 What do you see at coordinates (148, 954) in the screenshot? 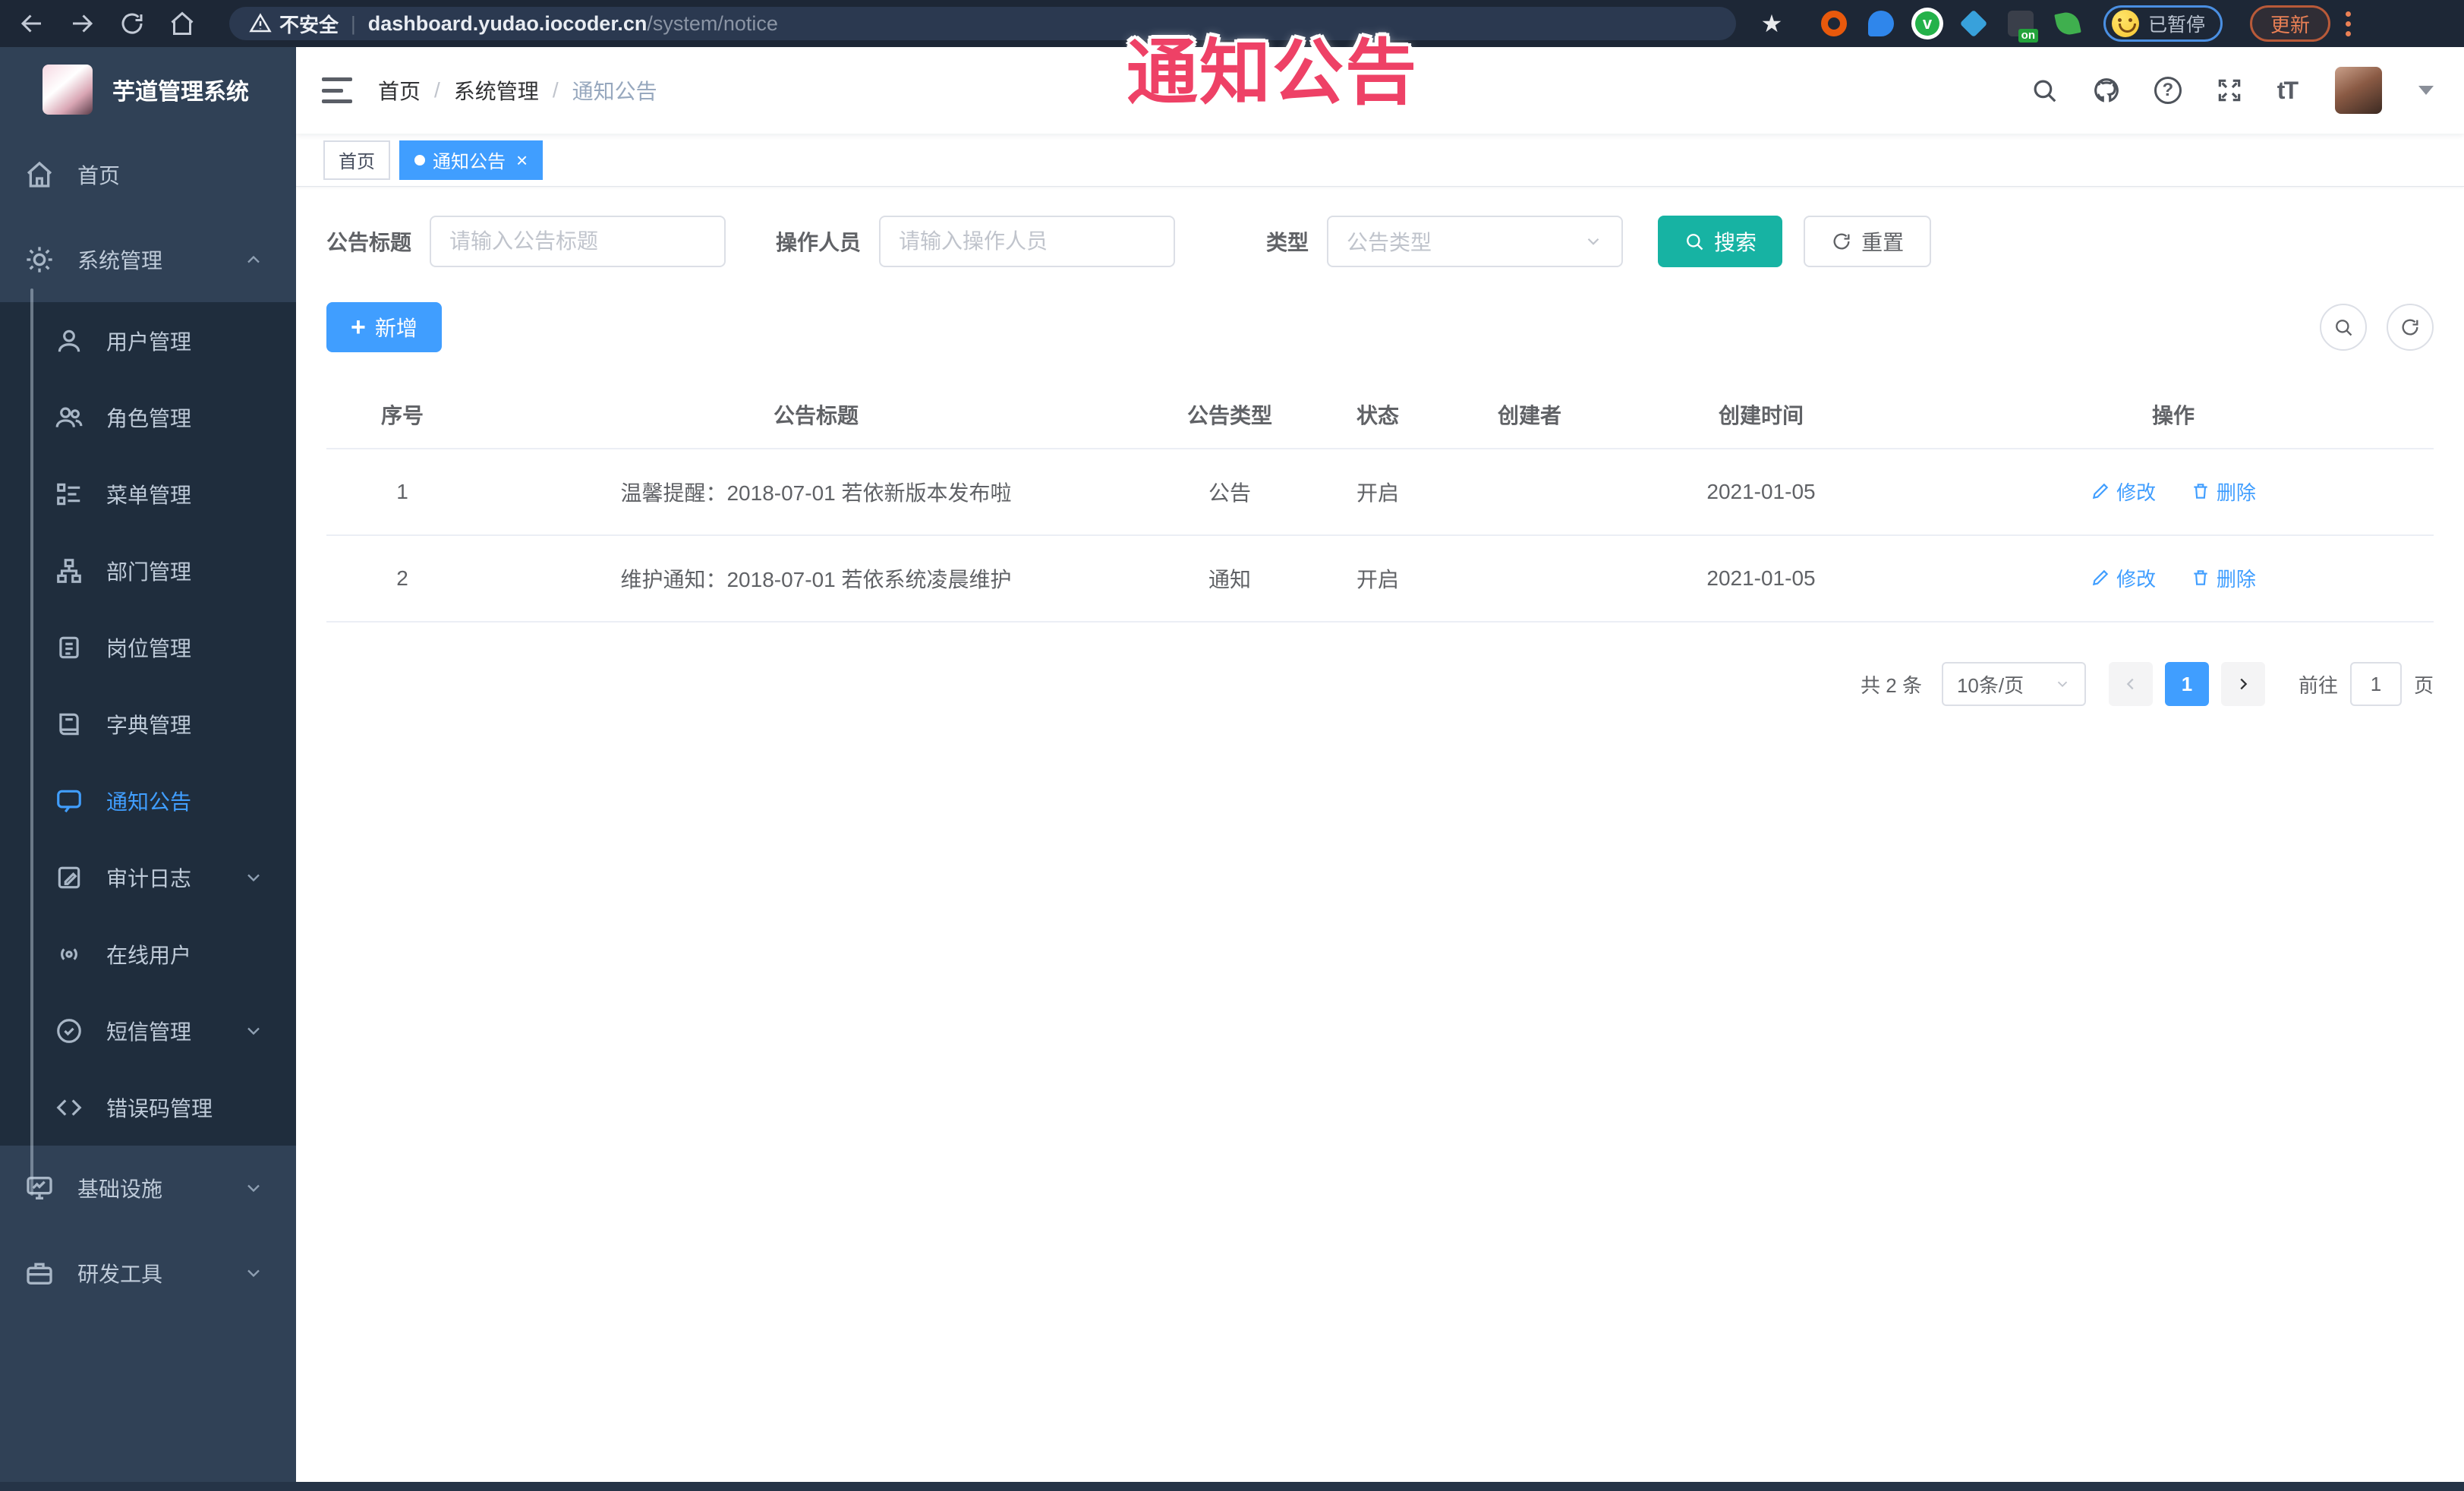
I see `sidebar-item-online-users: 在线用户` at bounding box center [148, 954].